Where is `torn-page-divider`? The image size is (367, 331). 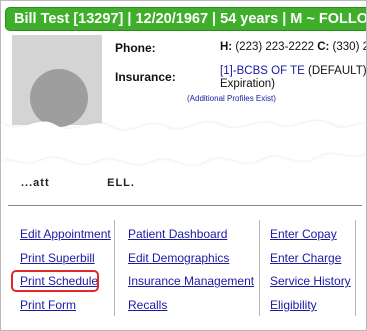 torn-page-divider is located at coordinates (183, 143).